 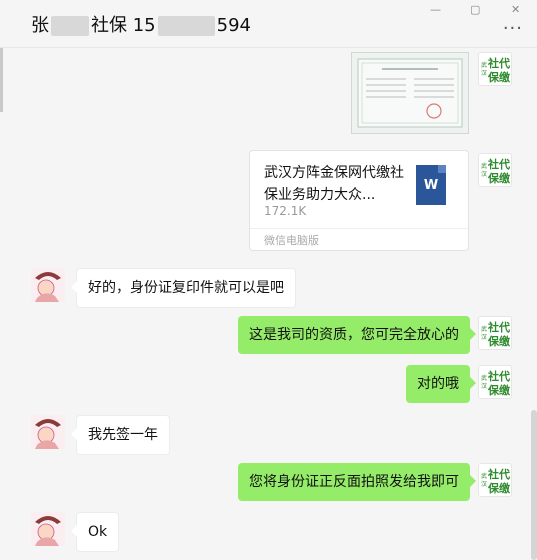 I want to click on chat-scrollbar, so click(x=534, y=485).